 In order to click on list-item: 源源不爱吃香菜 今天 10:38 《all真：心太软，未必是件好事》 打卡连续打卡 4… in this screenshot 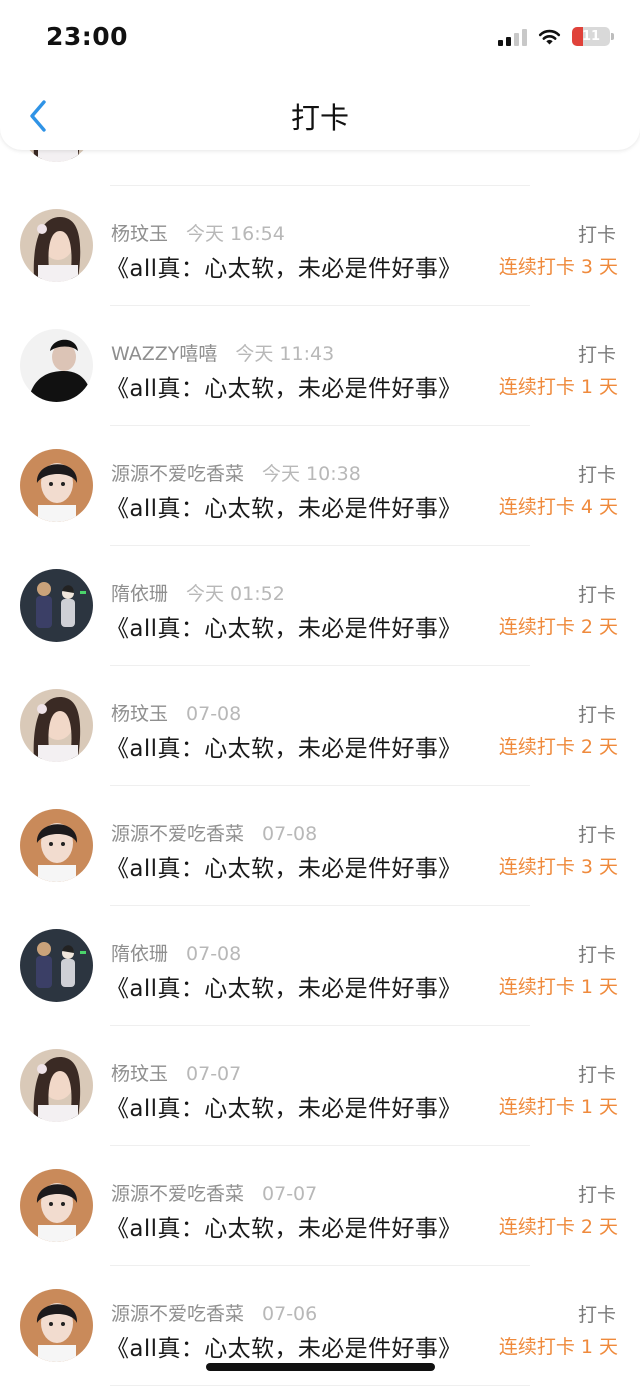, I will do `click(320, 486)`.